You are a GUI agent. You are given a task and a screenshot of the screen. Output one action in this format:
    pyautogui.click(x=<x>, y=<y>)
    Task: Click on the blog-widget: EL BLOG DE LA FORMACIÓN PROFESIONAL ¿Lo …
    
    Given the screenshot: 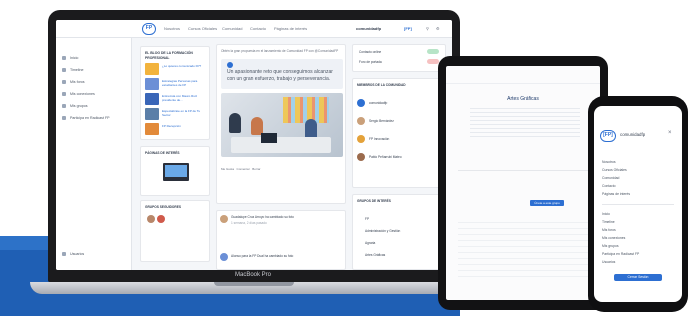 What is the action you would take?
    pyautogui.click(x=175, y=93)
    